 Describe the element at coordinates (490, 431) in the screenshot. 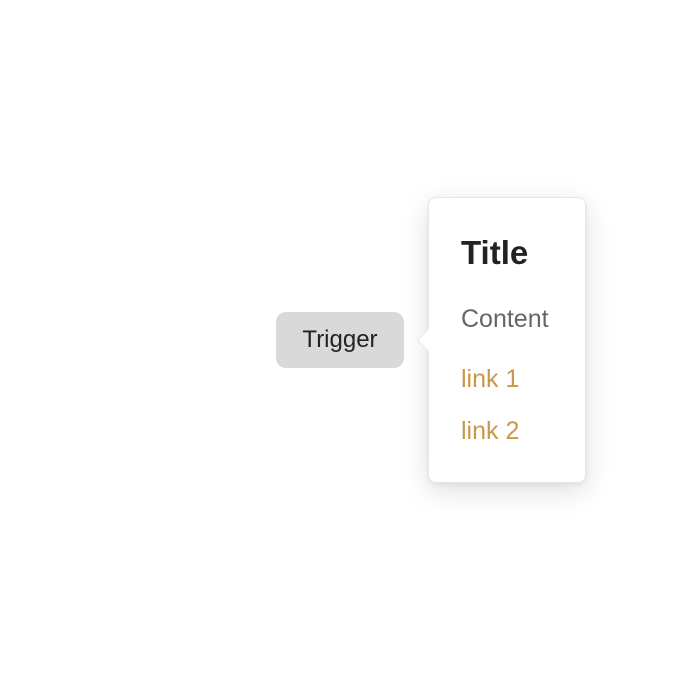

I see `popover-link-2: link 2` at that location.